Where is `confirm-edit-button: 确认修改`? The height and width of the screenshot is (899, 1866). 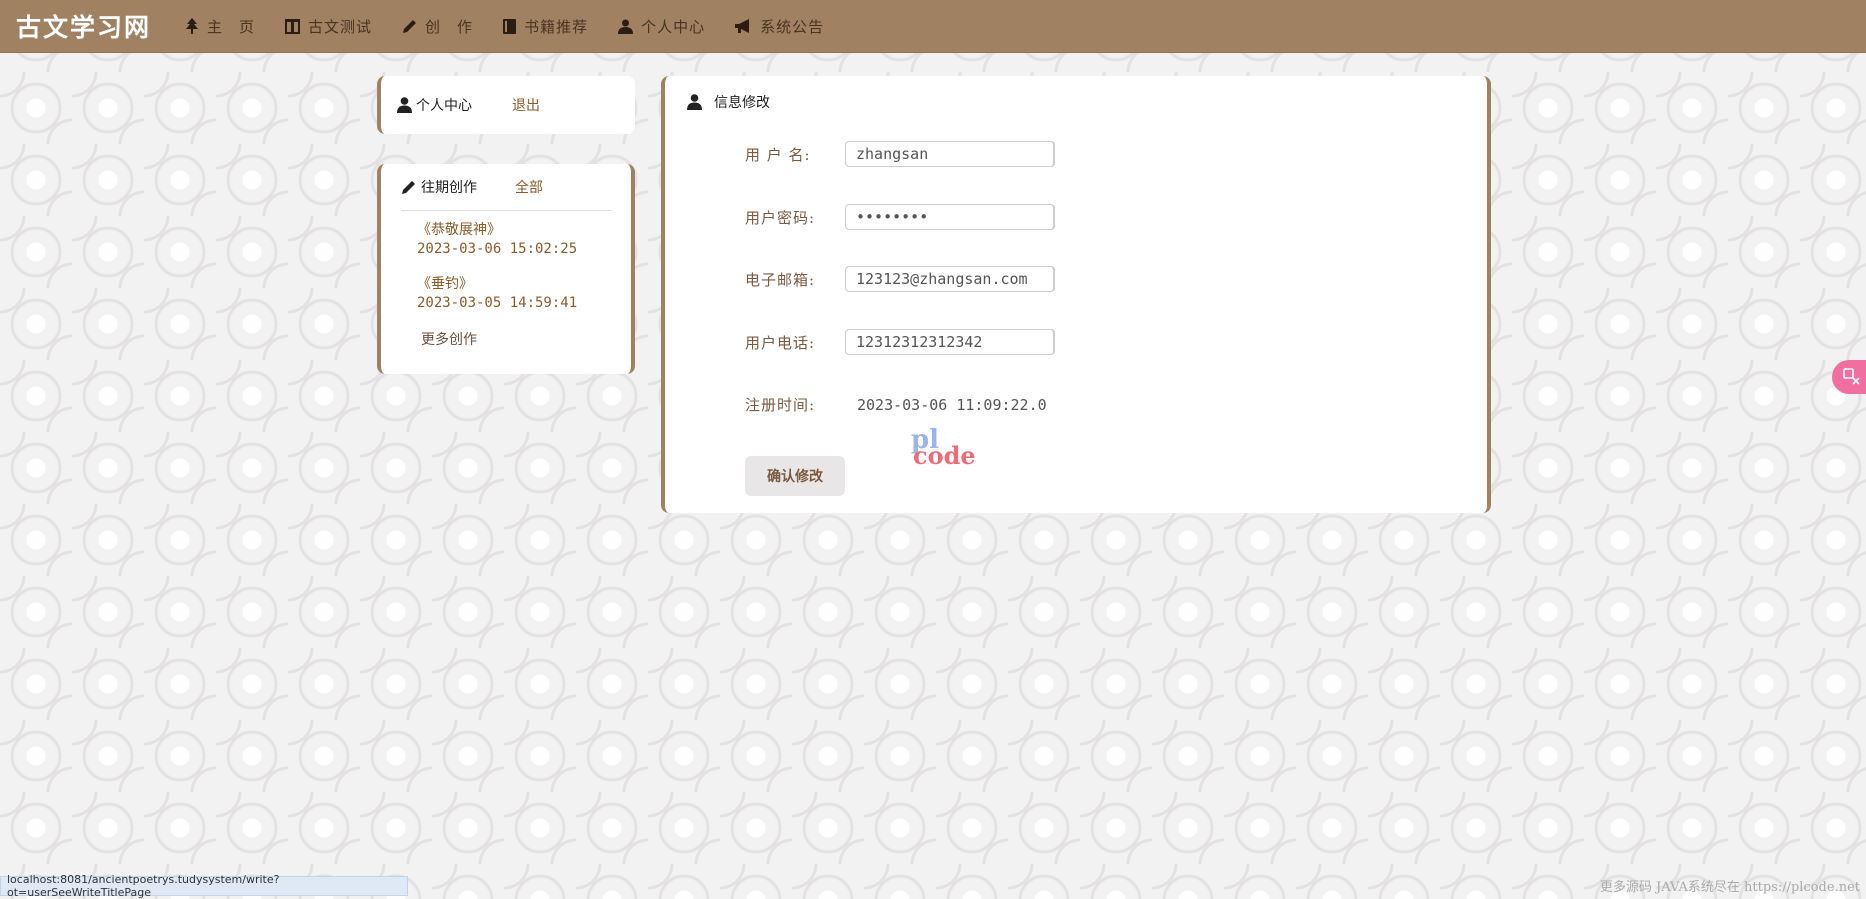 confirm-edit-button: 确认修改 is located at coordinates (795, 476).